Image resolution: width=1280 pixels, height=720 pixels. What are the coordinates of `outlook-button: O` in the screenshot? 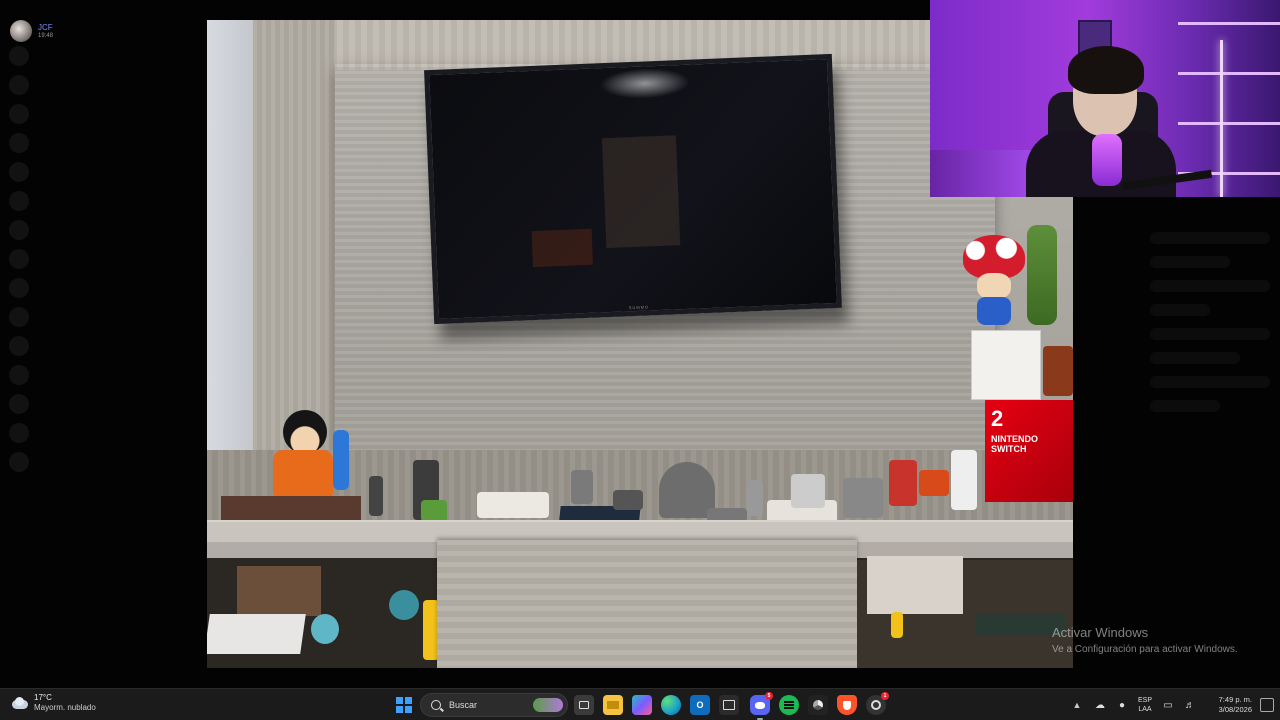 It's located at (700, 705).